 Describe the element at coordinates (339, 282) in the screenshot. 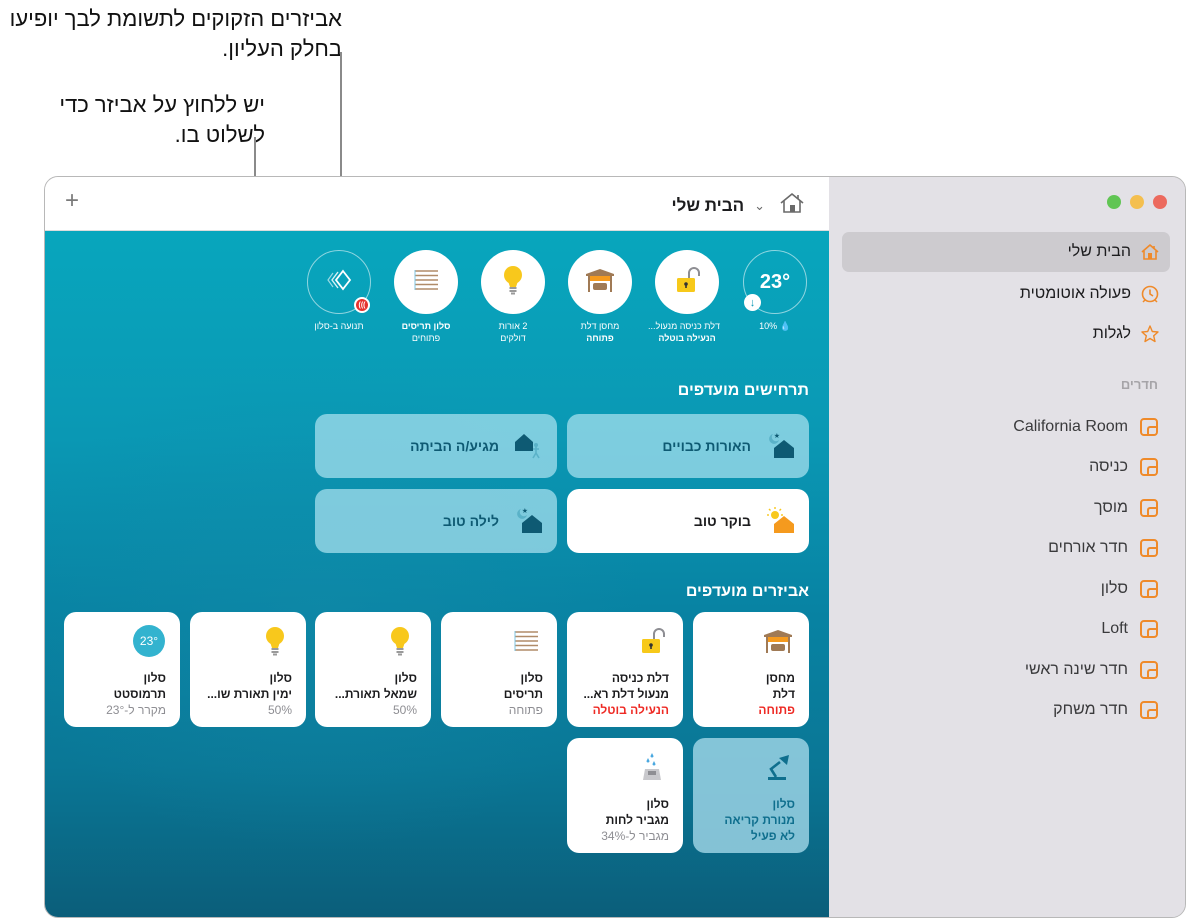

I see `motion-sensor-icon` at that location.